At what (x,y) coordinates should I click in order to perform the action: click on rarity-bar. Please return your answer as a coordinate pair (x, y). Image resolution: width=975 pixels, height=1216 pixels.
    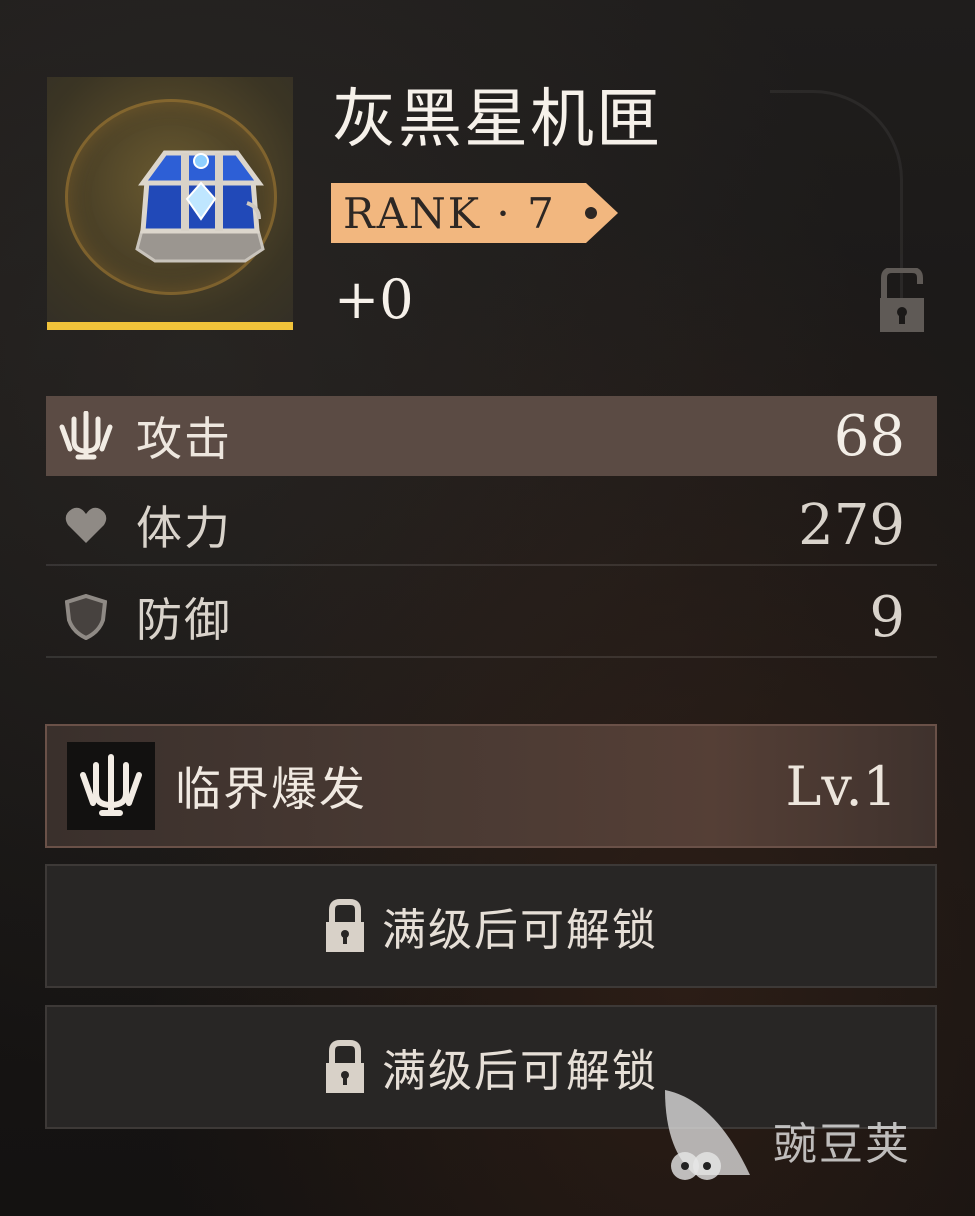
    Looking at the image, I should click on (170, 326).